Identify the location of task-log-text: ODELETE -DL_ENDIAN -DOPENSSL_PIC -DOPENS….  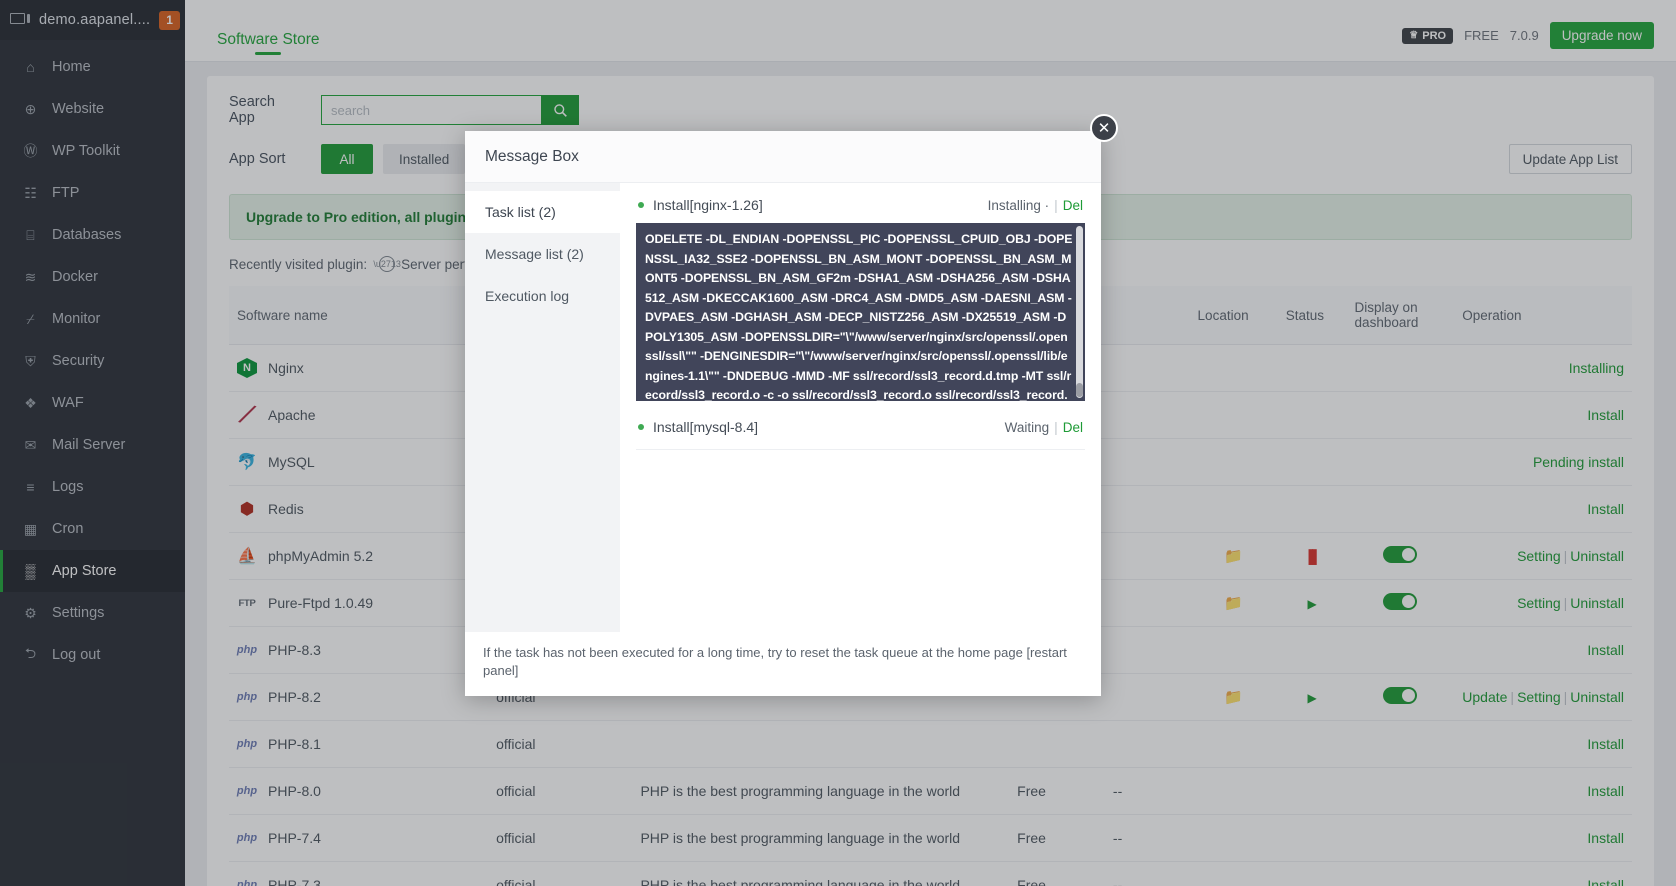
(859, 316).